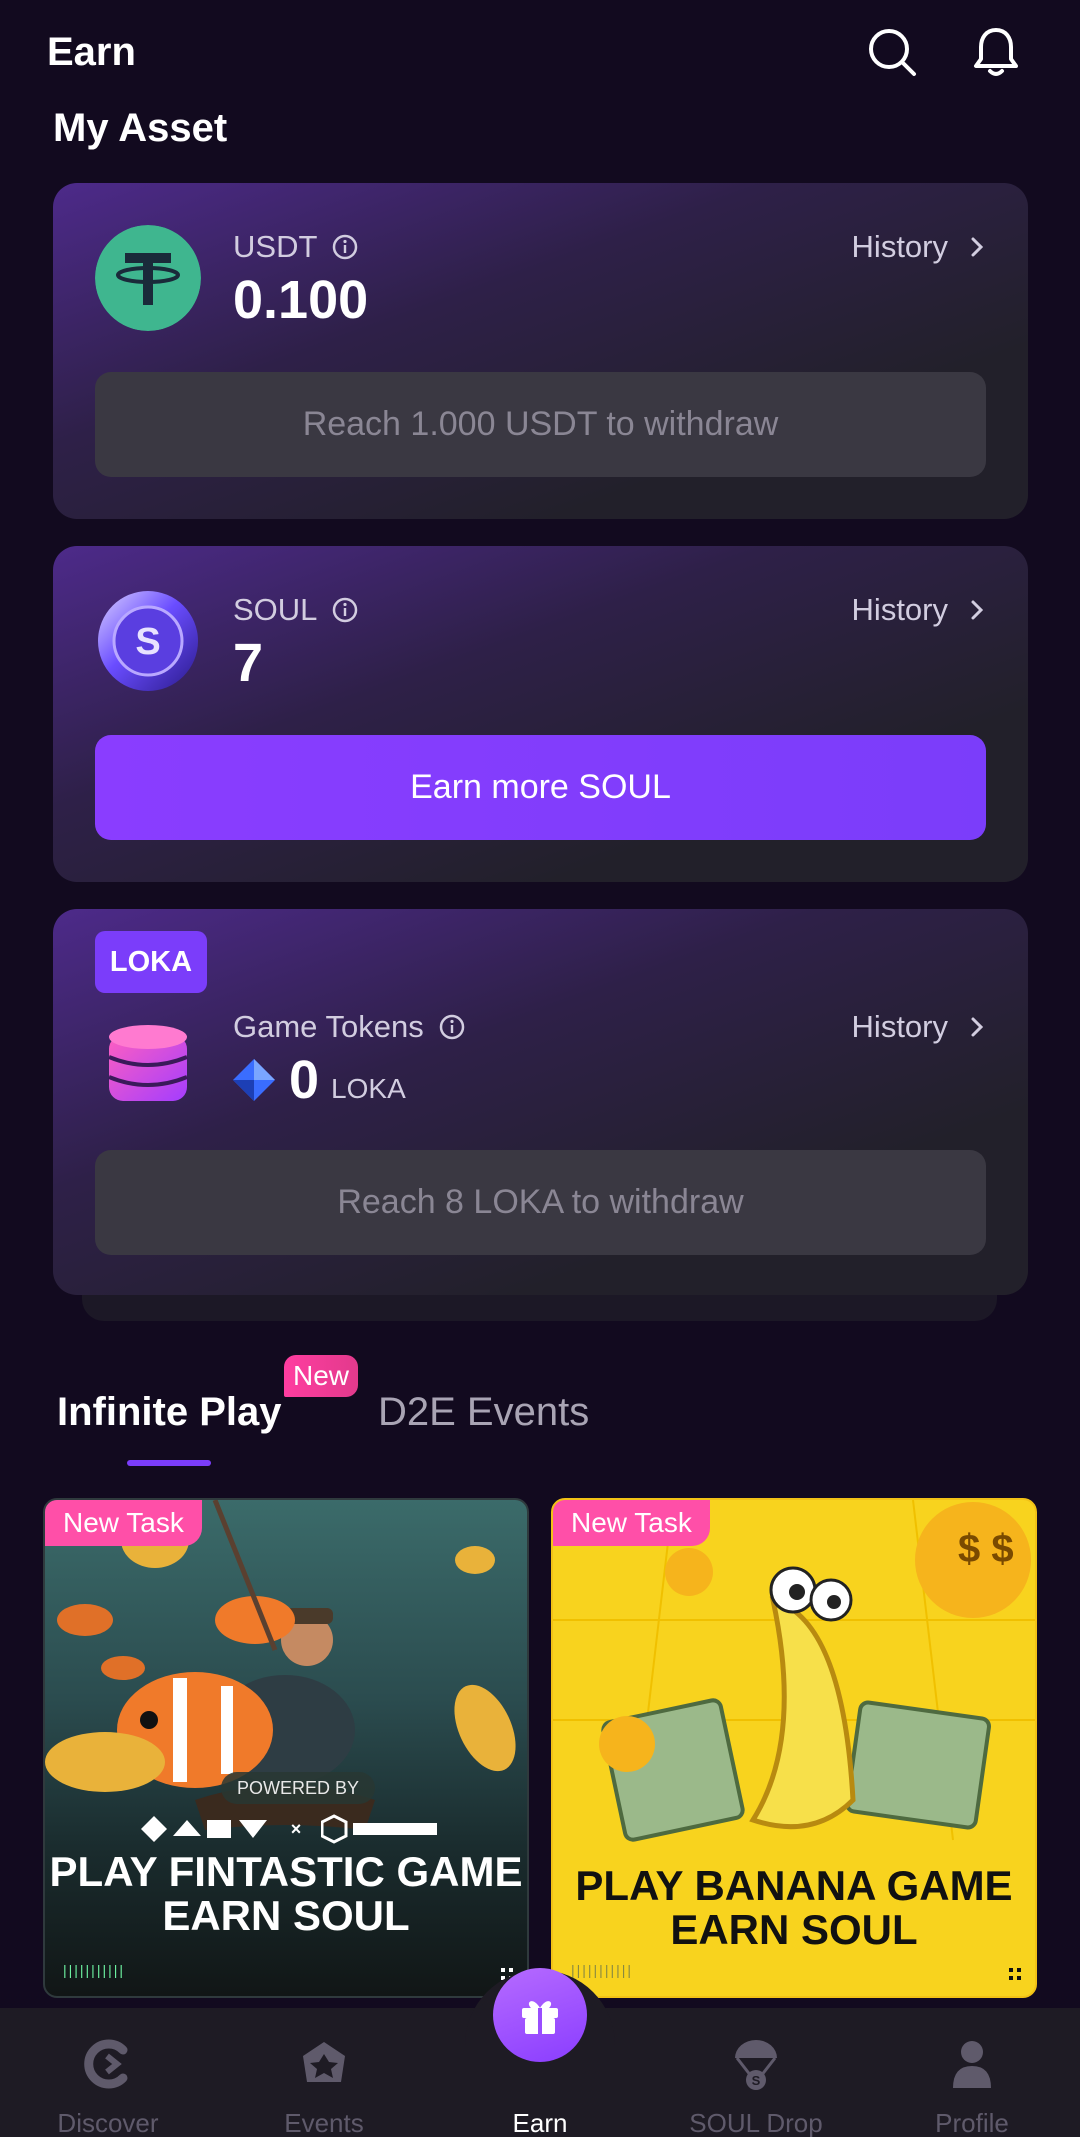 This screenshot has width=1080, height=2137. Describe the element at coordinates (106, 2064) in the screenshot. I see `discover-icon` at that location.